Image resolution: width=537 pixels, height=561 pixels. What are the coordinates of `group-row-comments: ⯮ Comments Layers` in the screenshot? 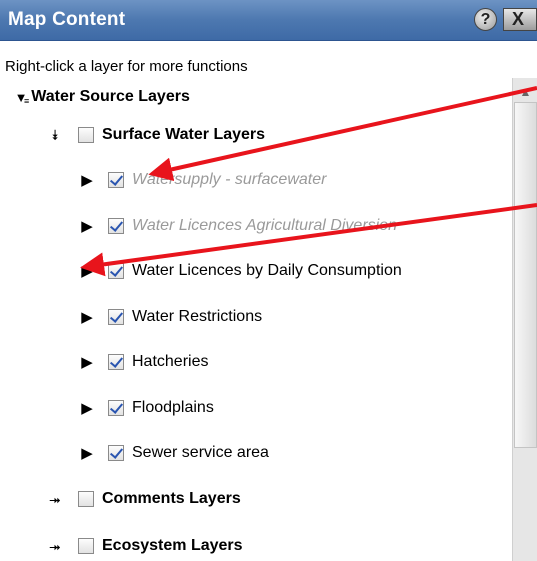 It's located at (143, 499).